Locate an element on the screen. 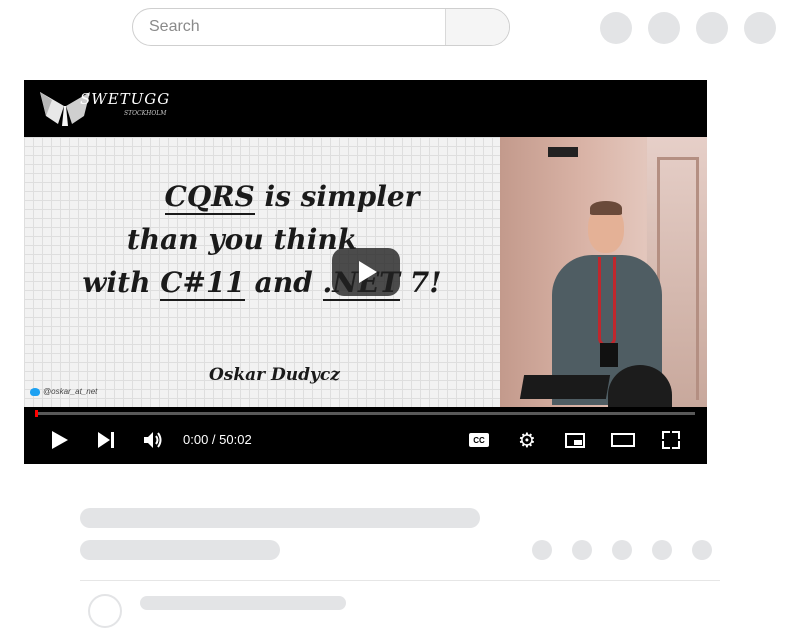  miniplayer-icon is located at coordinates (575, 440).